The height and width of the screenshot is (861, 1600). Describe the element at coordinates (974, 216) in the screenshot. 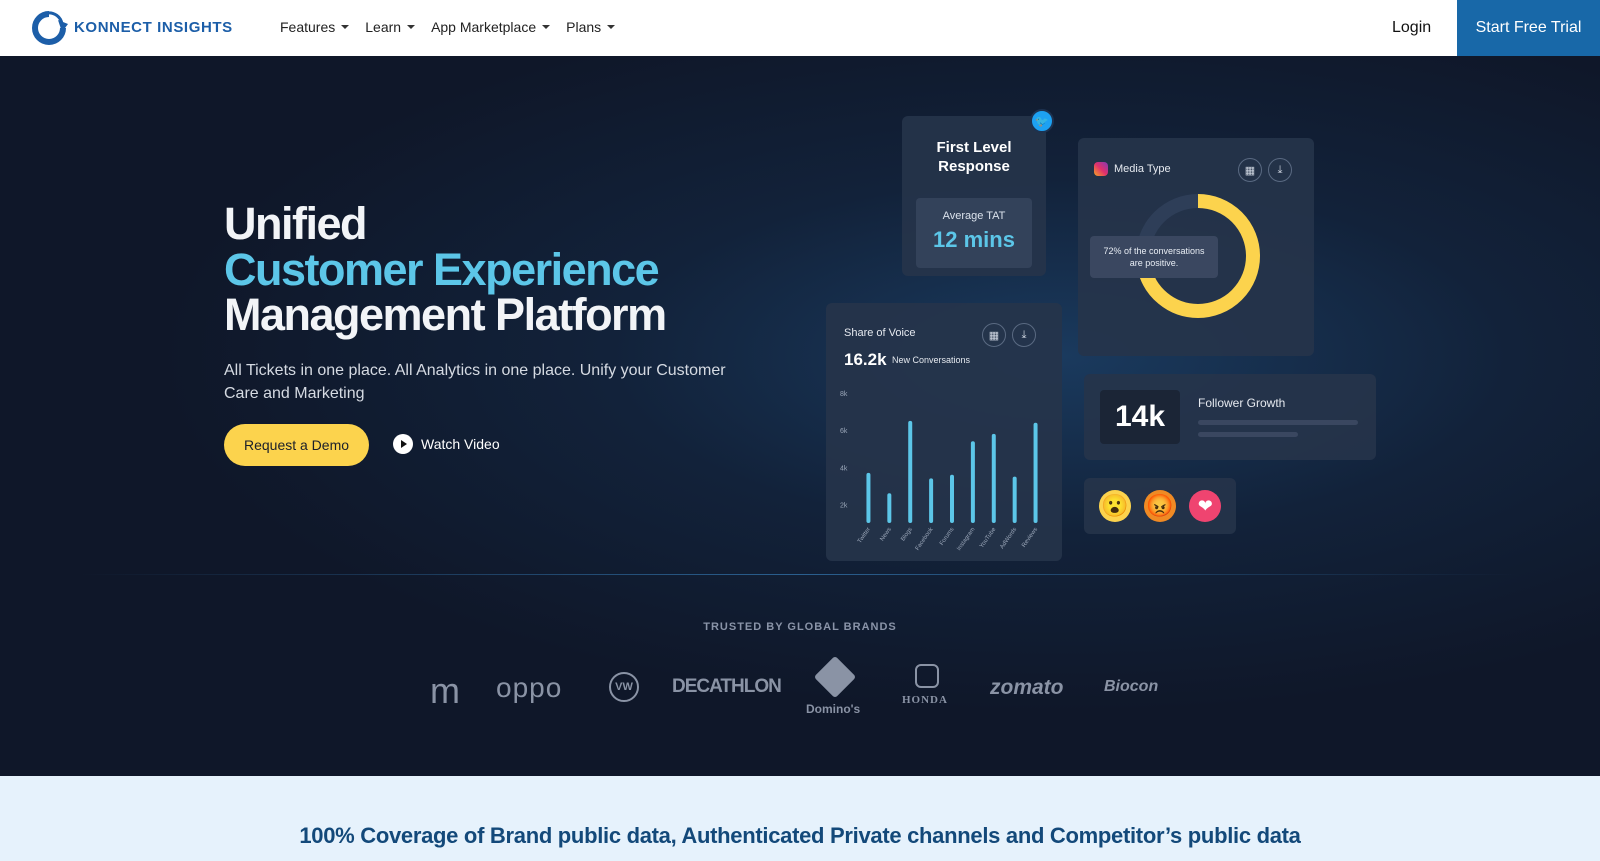

I see `average-tat-label: Average TAT` at that location.